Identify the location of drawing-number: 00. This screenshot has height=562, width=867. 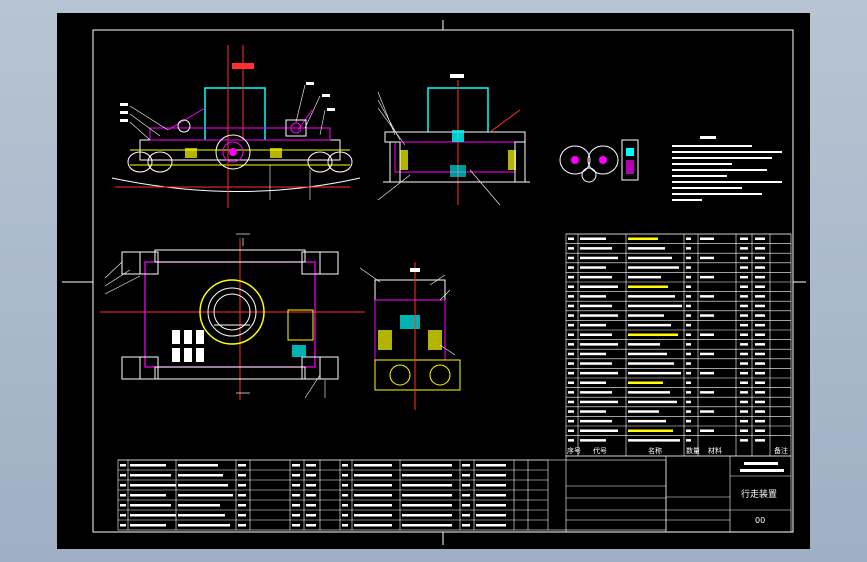
(760, 520).